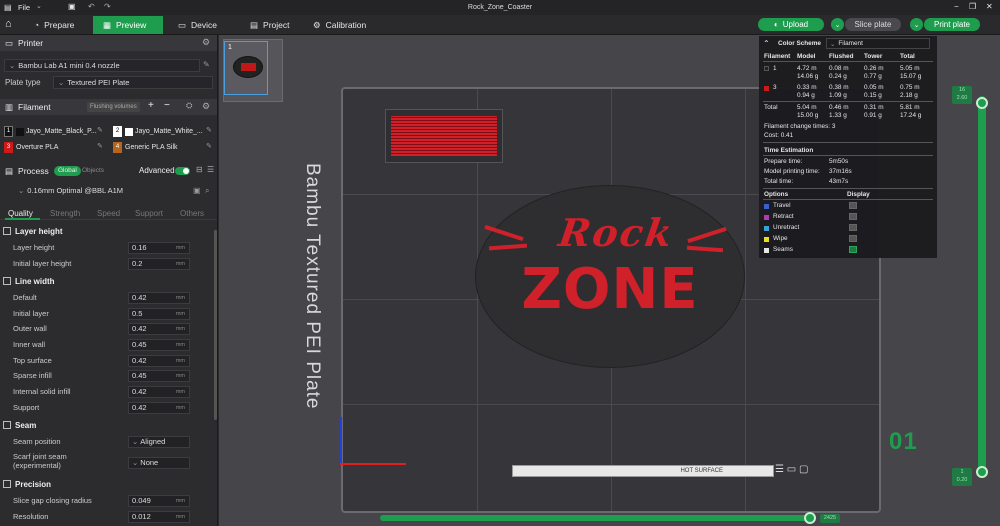 The width and height of the screenshot is (1000, 526). I want to click on seam-position-select: ⌄ Aligned, so click(159, 441).